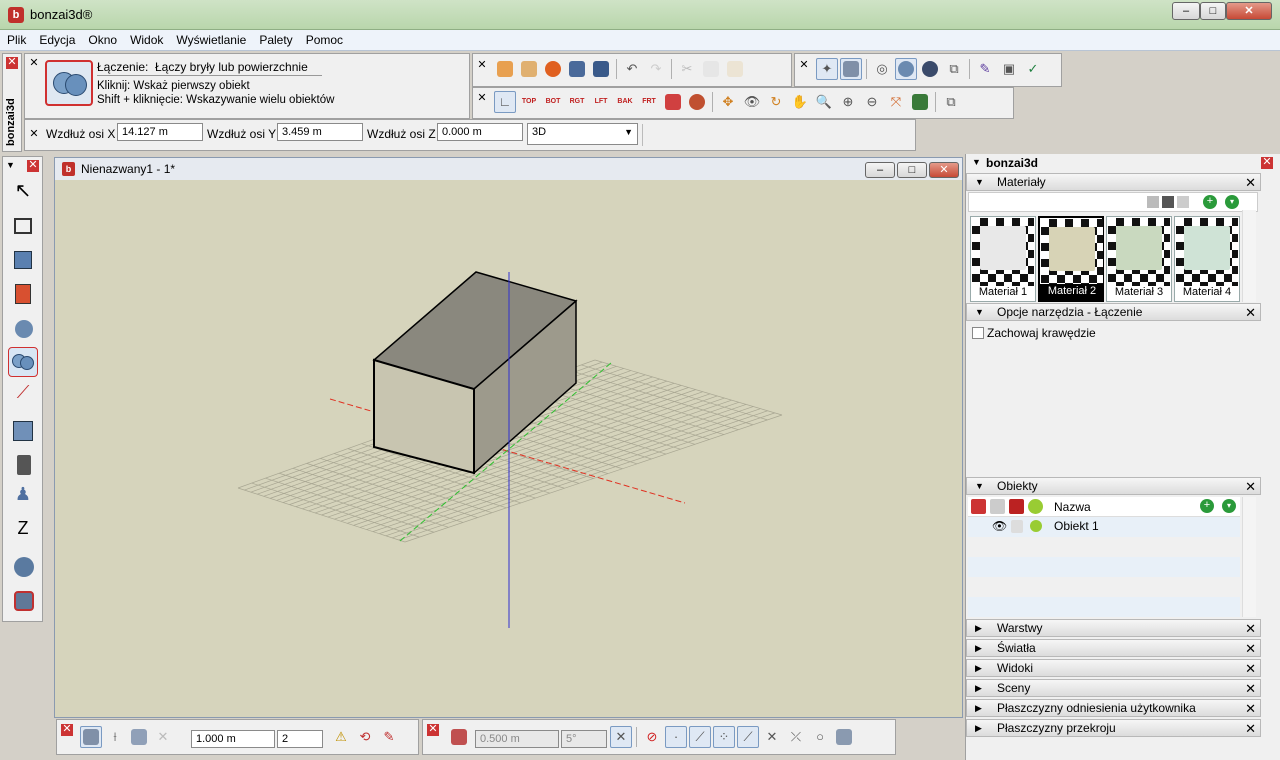 This screenshot has width=1280, height=760. What do you see at coordinates (23, 532) in the screenshot?
I see `path-tool-icon: Z` at bounding box center [23, 532].